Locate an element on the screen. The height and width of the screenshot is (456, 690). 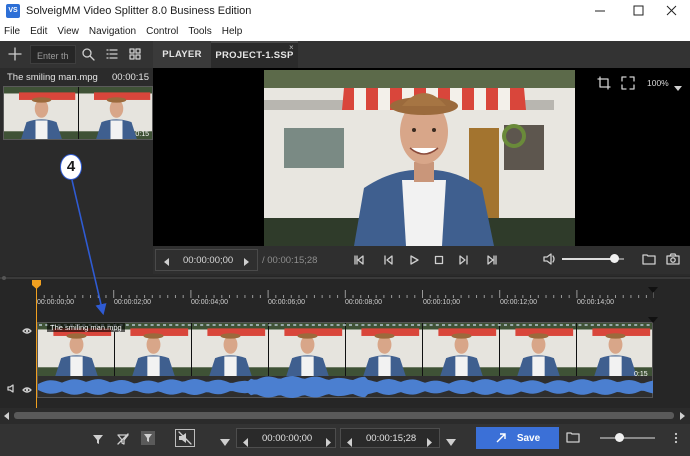
annotation-callout: 4 is located at coordinates (71, 167).